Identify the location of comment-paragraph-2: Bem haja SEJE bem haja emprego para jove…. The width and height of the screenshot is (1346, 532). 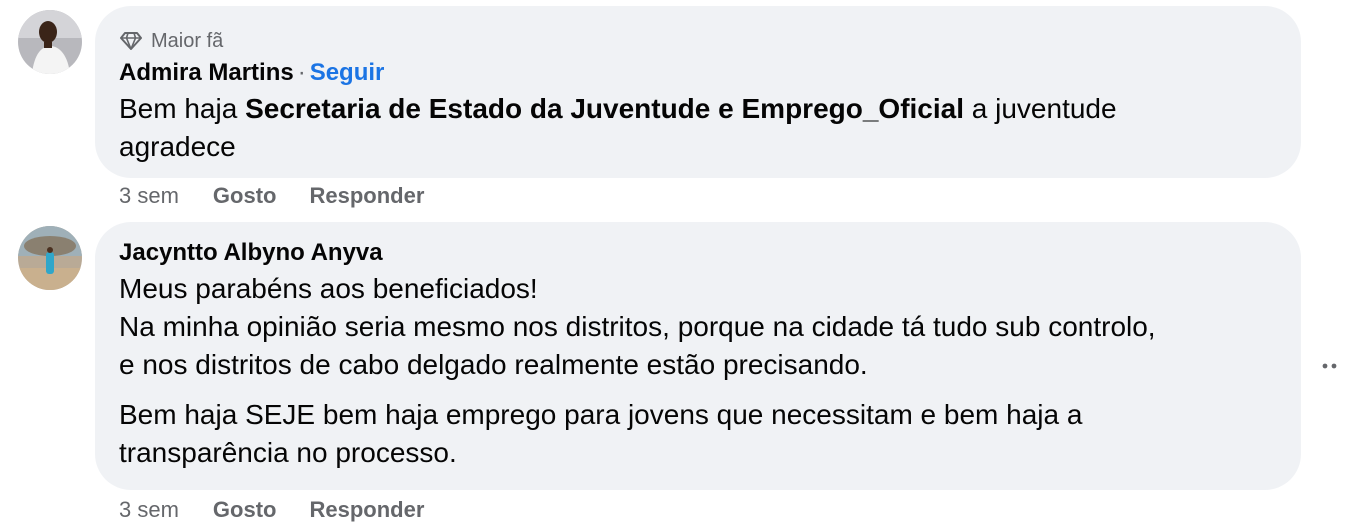
(698, 434).